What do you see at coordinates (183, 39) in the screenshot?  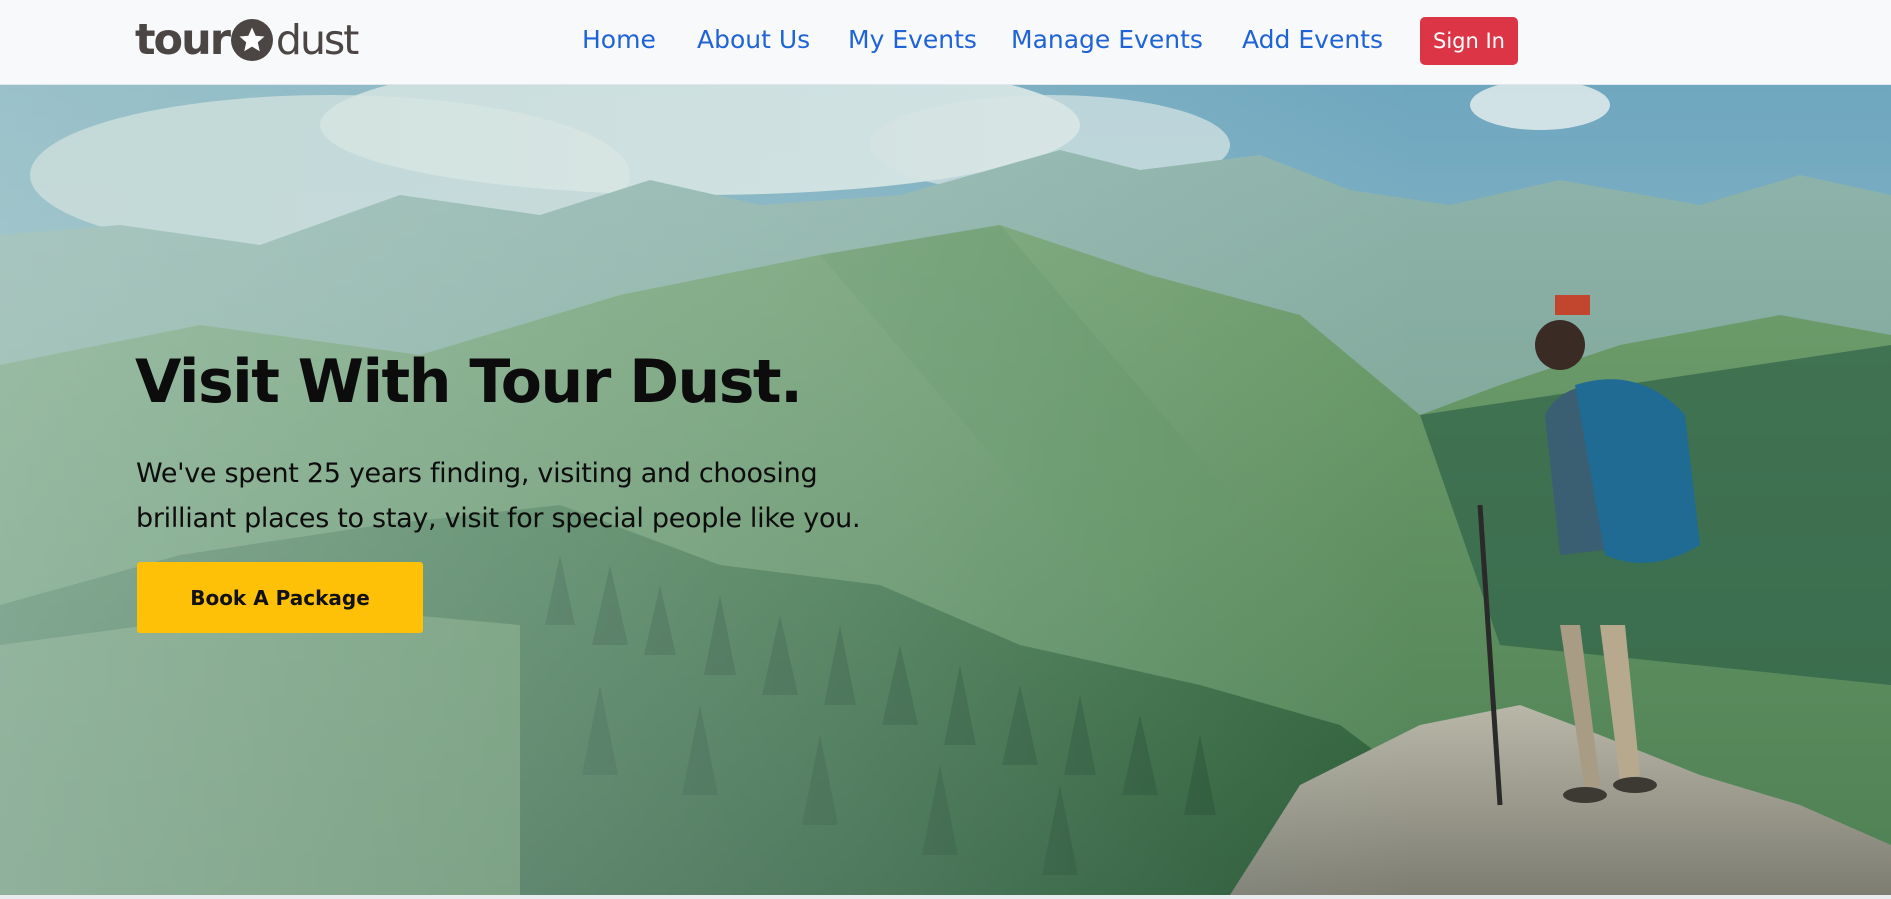 I see `logo-word-tour: tour` at bounding box center [183, 39].